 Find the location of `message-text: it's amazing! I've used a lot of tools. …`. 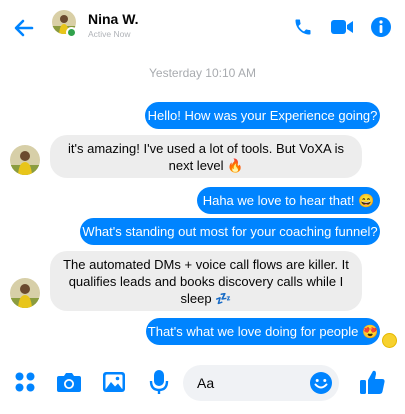

message-text: it's amazing! I've used a lot of tools. … is located at coordinates (206, 157).